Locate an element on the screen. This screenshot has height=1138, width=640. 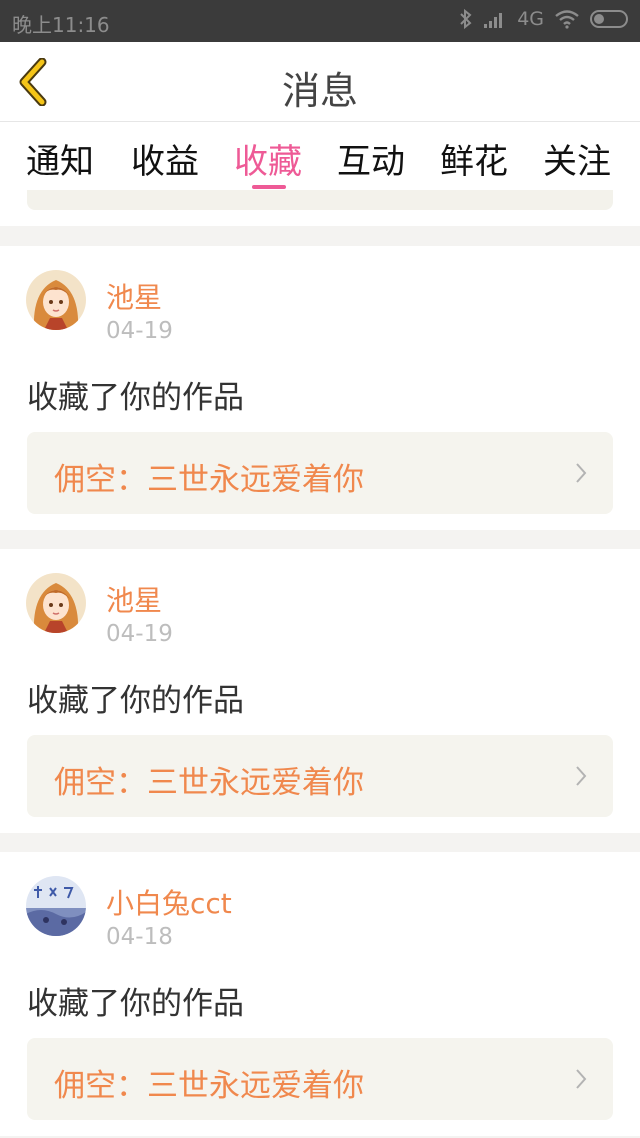
status-icons: 4G is located at coordinates (543, 19).